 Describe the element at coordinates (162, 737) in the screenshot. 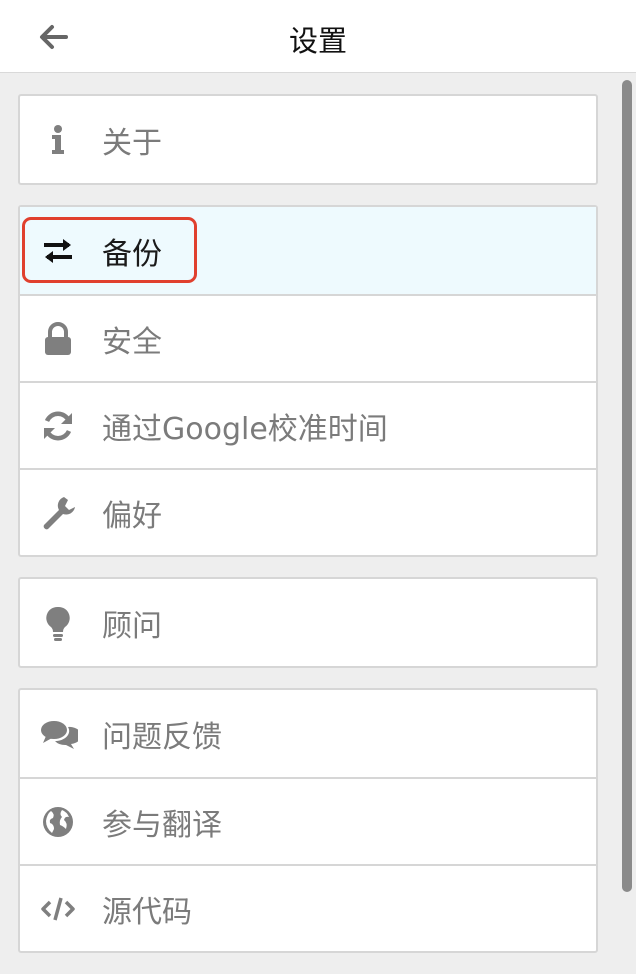

I see `settings-item-label: 问题反馈` at that location.